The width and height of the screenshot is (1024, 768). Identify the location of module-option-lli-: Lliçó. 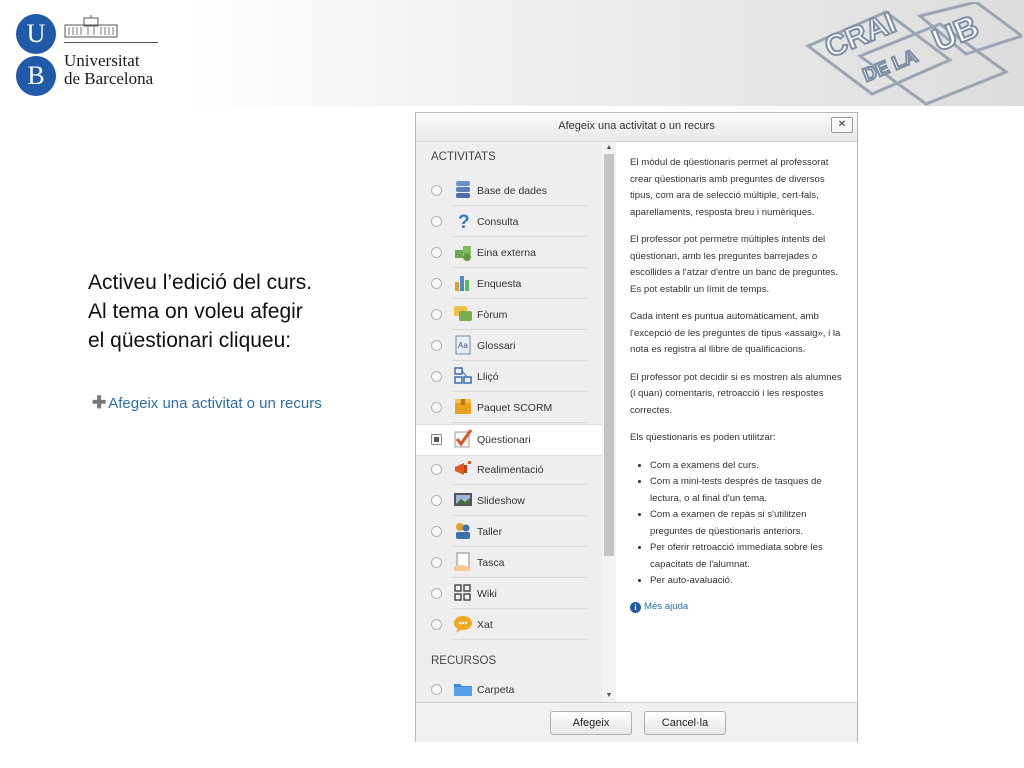
(509, 377).